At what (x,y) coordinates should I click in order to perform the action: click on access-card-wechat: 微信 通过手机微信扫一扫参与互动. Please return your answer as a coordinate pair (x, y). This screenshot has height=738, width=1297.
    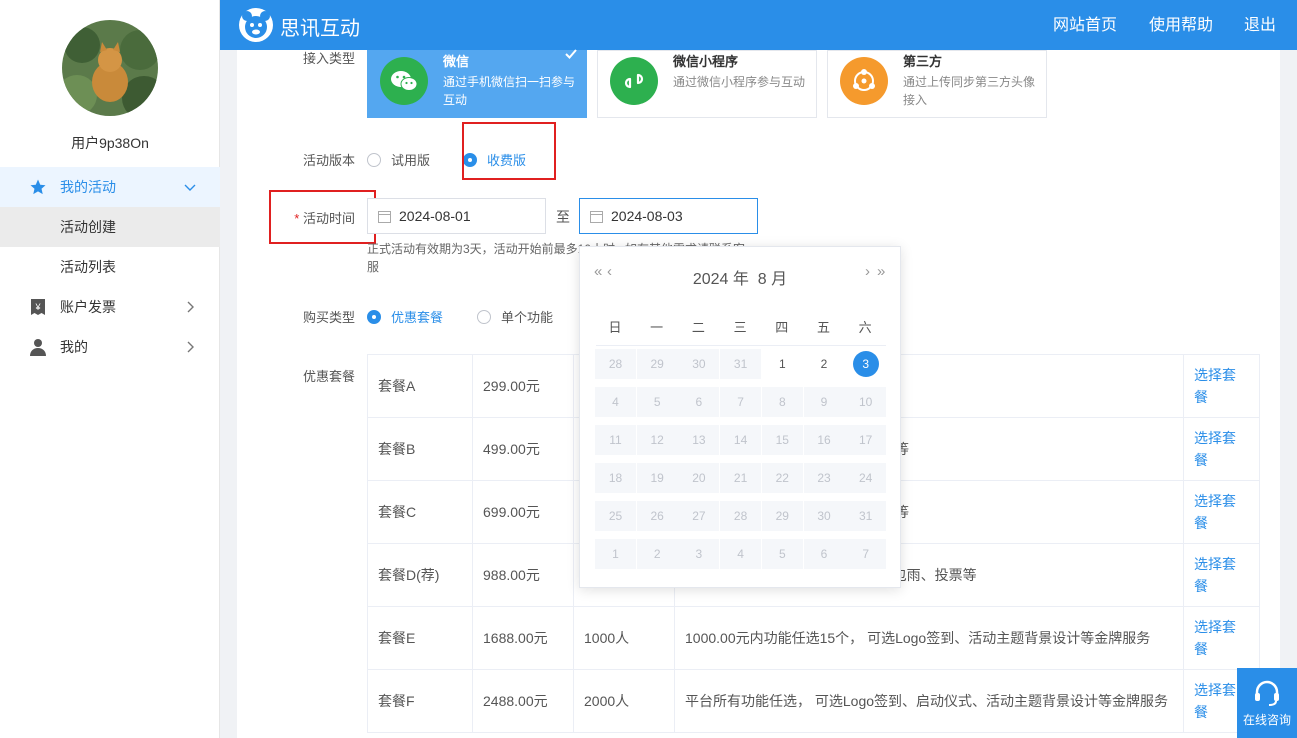
    Looking at the image, I should click on (477, 83).